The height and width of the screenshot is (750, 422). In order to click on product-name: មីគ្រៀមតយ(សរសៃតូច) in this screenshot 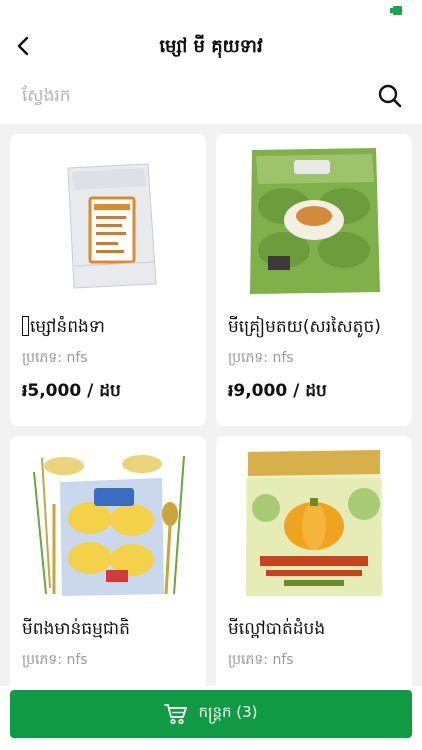, I will do `click(304, 327)`.